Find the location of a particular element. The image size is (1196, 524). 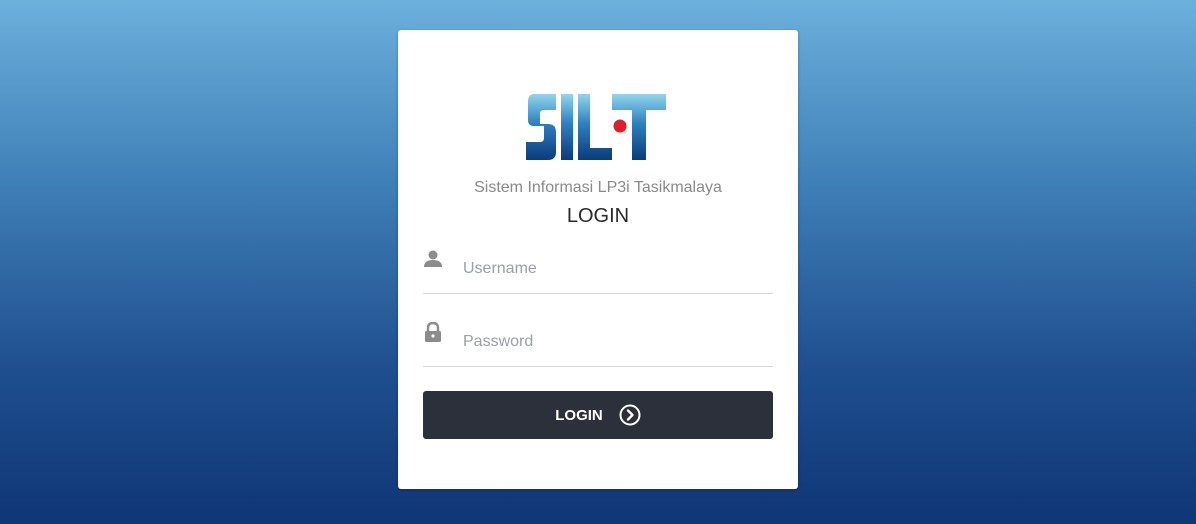

password-input is located at coordinates (613, 342).